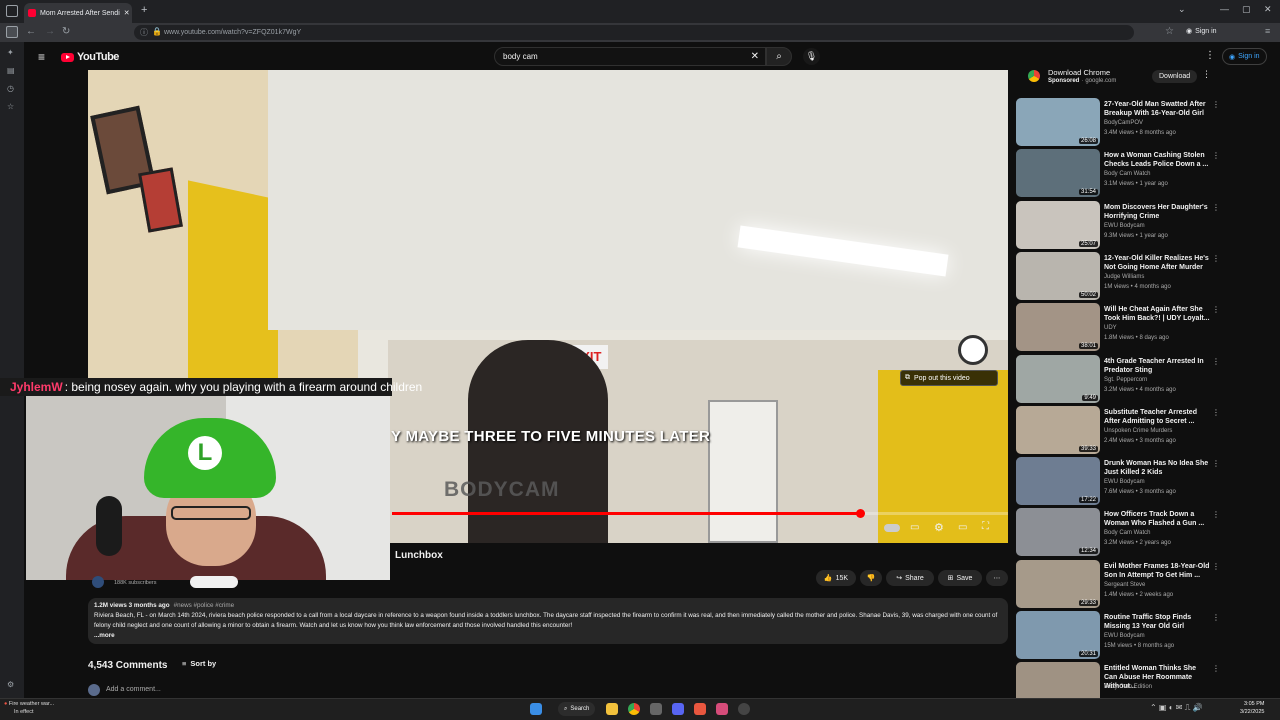  Describe the element at coordinates (90, 57) in the screenshot. I see `youtube-logo: YouTube` at that location.